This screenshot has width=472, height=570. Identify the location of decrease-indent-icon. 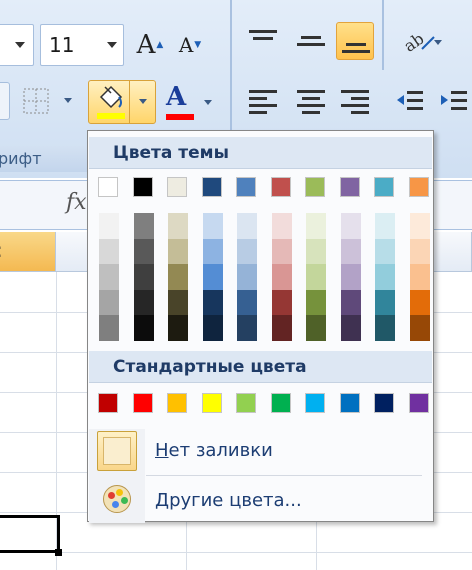
(410, 100).